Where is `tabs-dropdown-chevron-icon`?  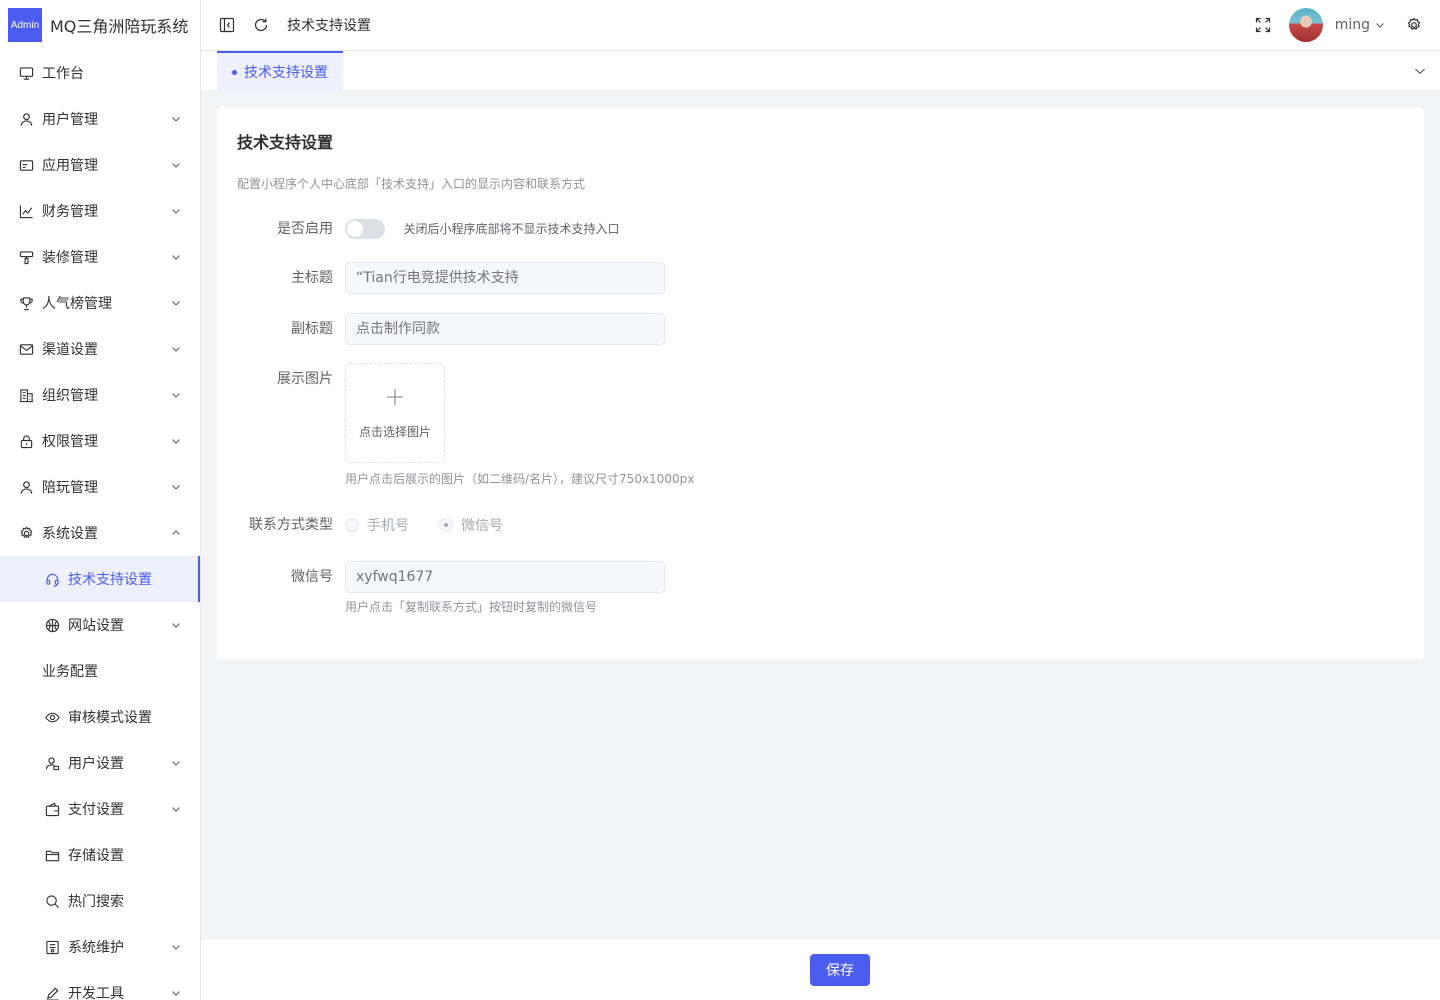
tabs-dropdown-chevron-icon is located at coordinates (1420, 70).